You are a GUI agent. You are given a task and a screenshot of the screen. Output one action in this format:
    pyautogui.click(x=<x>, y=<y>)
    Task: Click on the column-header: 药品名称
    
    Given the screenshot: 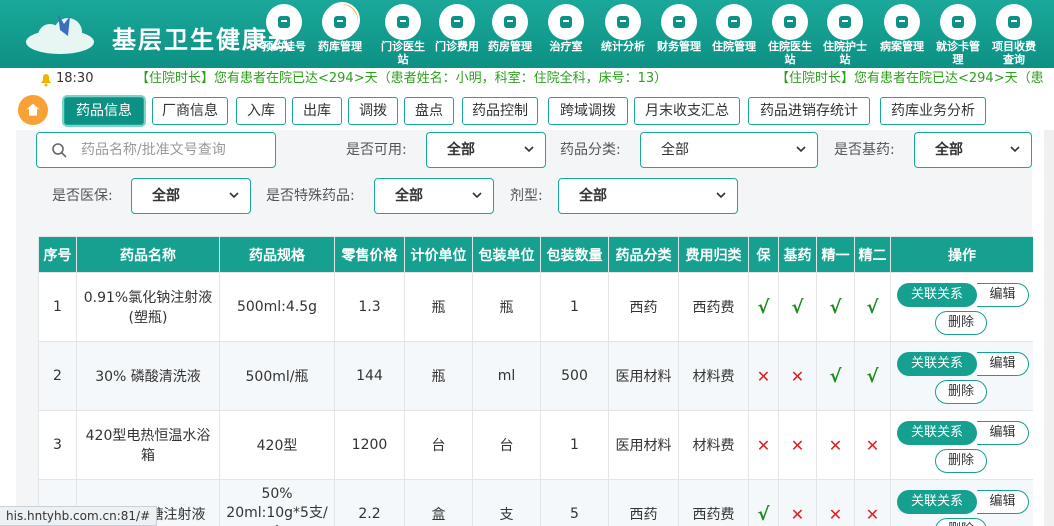 What is the action you would take?
    pyautogui.click(x=148, y=254)
    